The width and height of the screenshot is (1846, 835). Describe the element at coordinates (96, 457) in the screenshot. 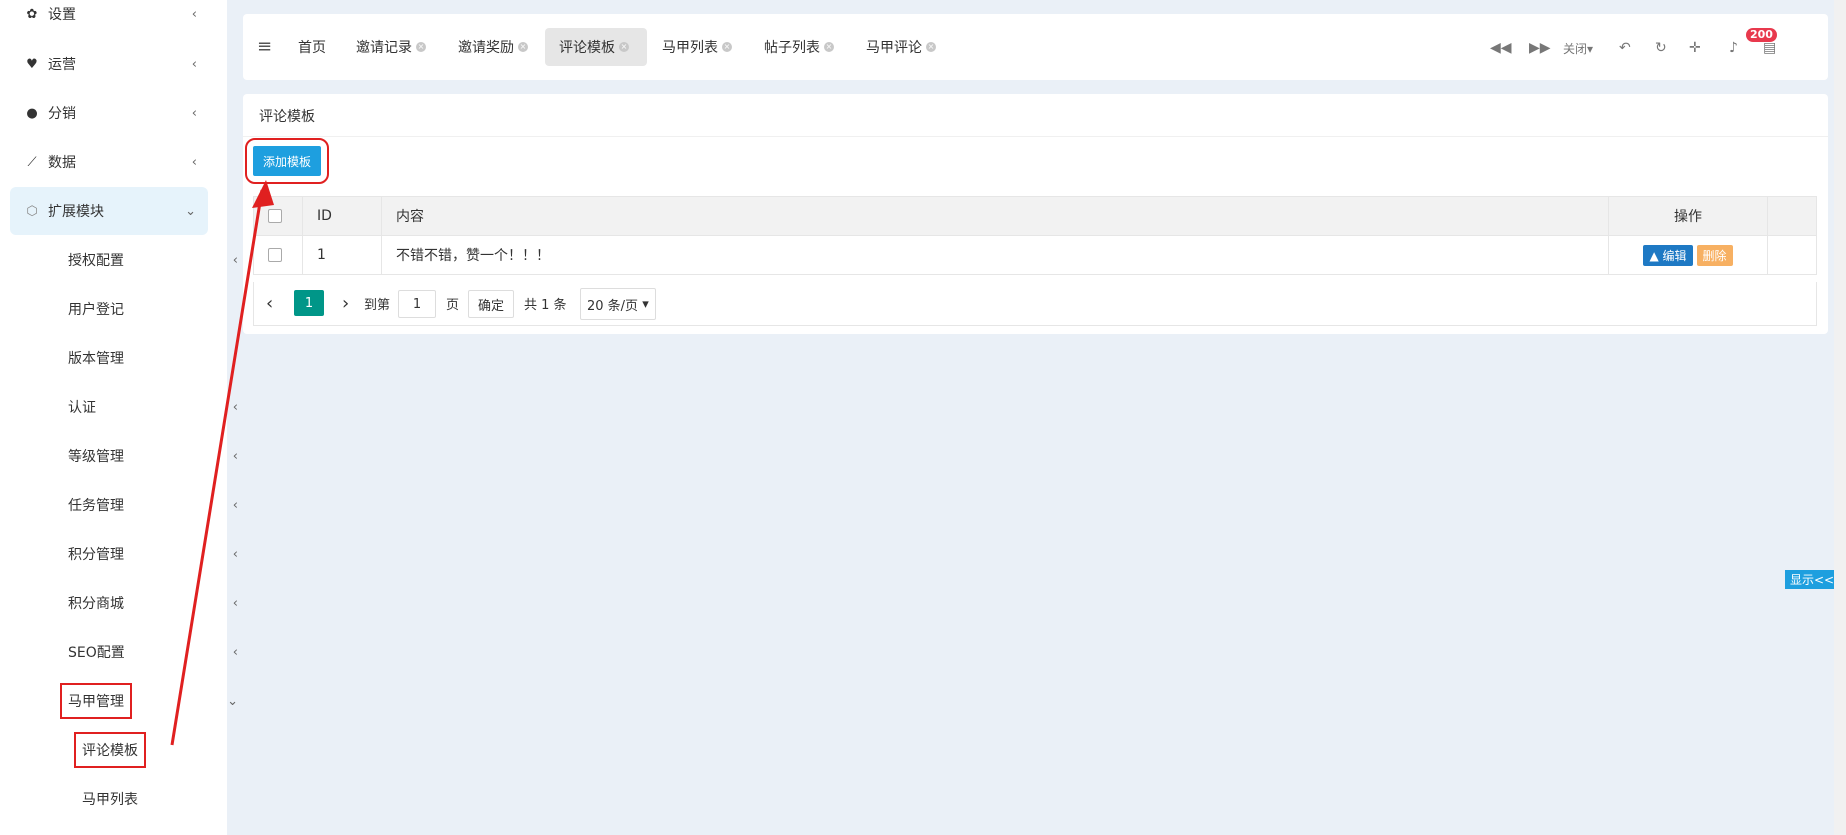

I see `sidebar-sub-label: 等级管理` at that location.